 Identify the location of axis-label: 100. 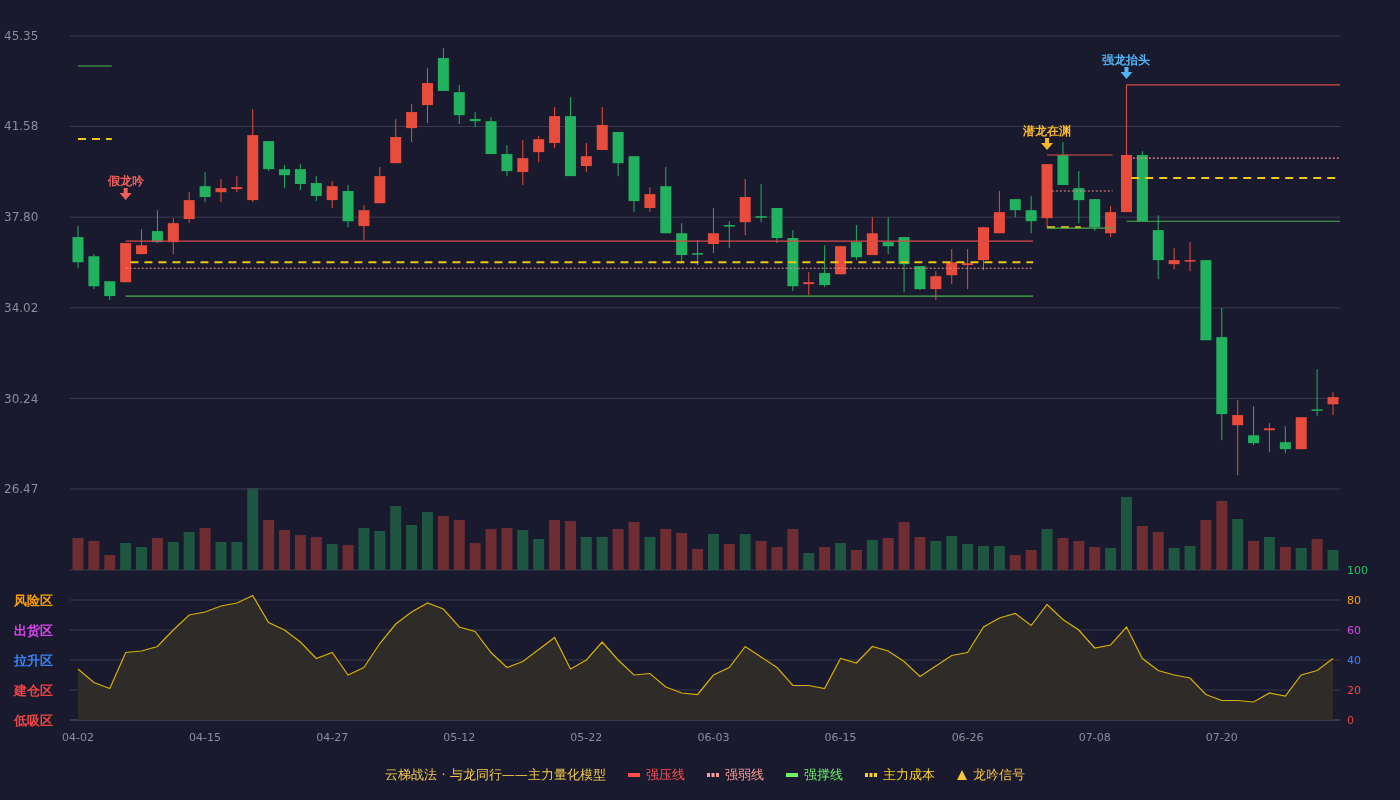
(1357, 570).